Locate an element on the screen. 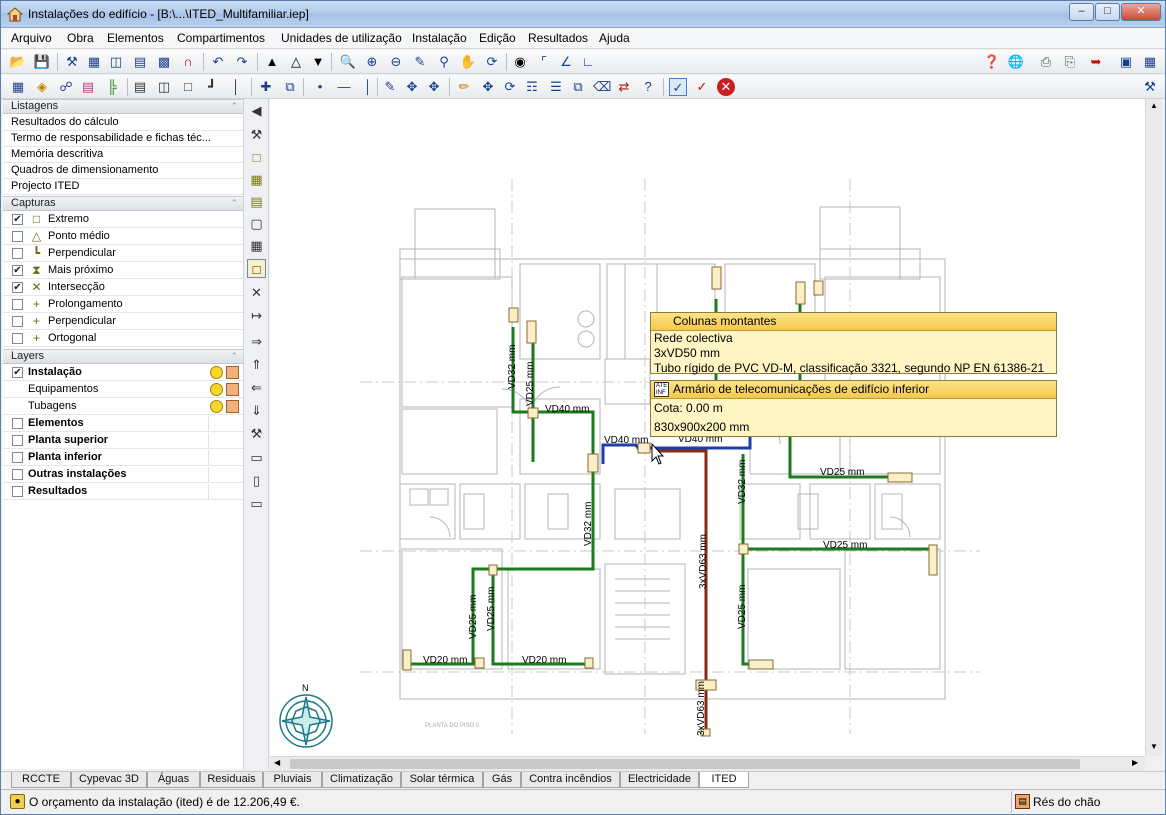  arrow-right-icon: ⇒ is located at coordinates (256, 341).